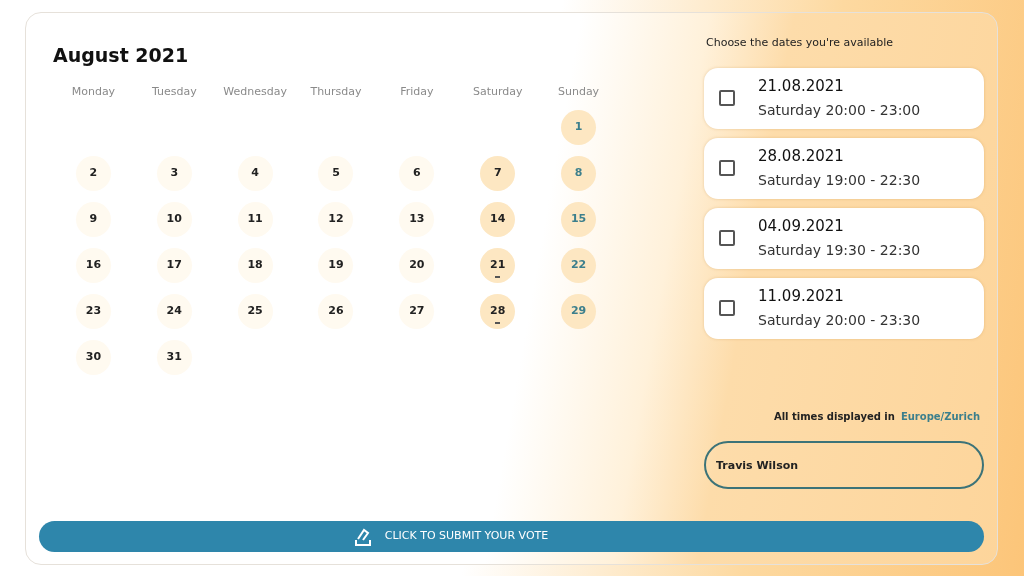 The width and height of the screenshot is (1024, 576). Describe the element at coordinates (801, 296) in the screenshot. I see `option-date: 11.09.2021` at that location.